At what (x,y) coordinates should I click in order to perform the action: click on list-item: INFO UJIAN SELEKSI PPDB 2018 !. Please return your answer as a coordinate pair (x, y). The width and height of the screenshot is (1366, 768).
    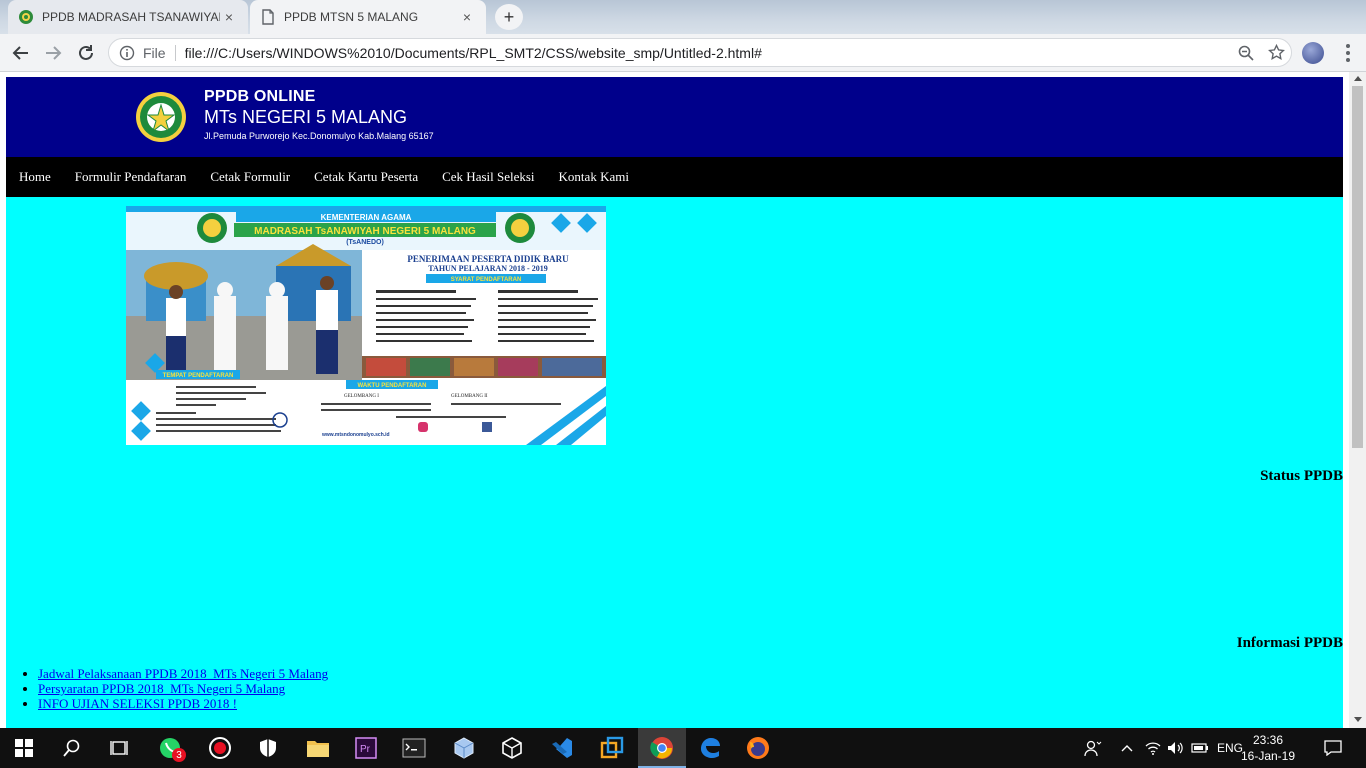
    Looking at the image, I should click on (183, 703).